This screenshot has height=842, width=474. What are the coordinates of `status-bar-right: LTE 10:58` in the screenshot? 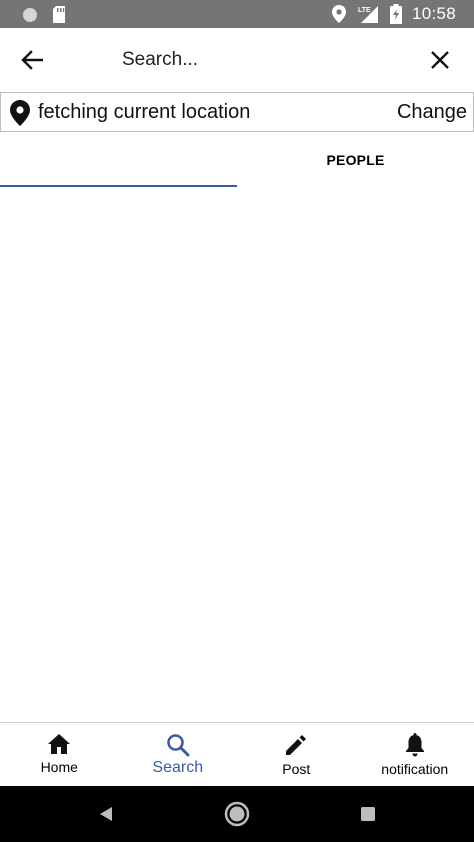 It's located at (393, 14).